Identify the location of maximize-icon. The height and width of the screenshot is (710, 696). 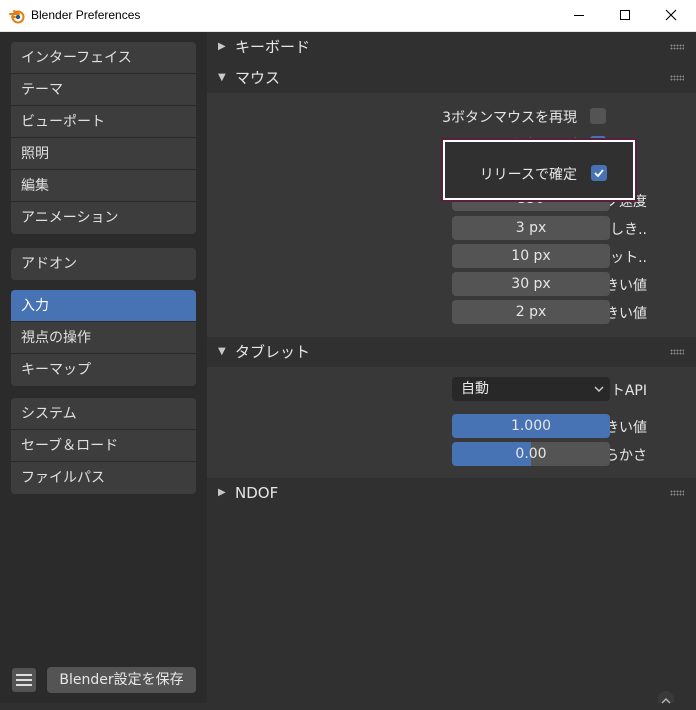
(625, 15).